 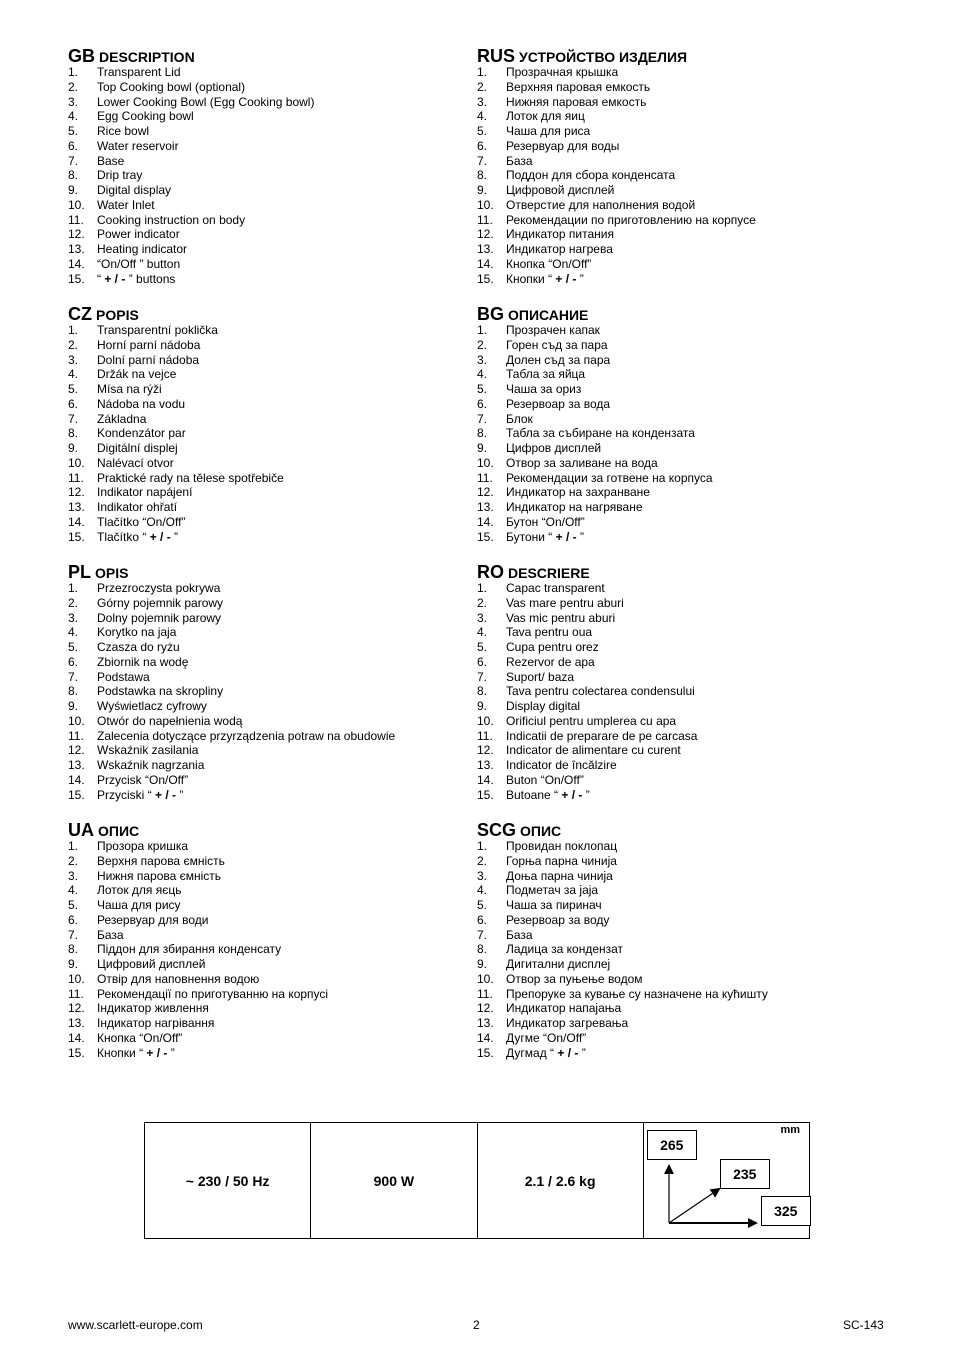 What do you see at coordinates (485, 219) in the screenshot?
I see `item-number: 11.` at bounding box center [485, 219].